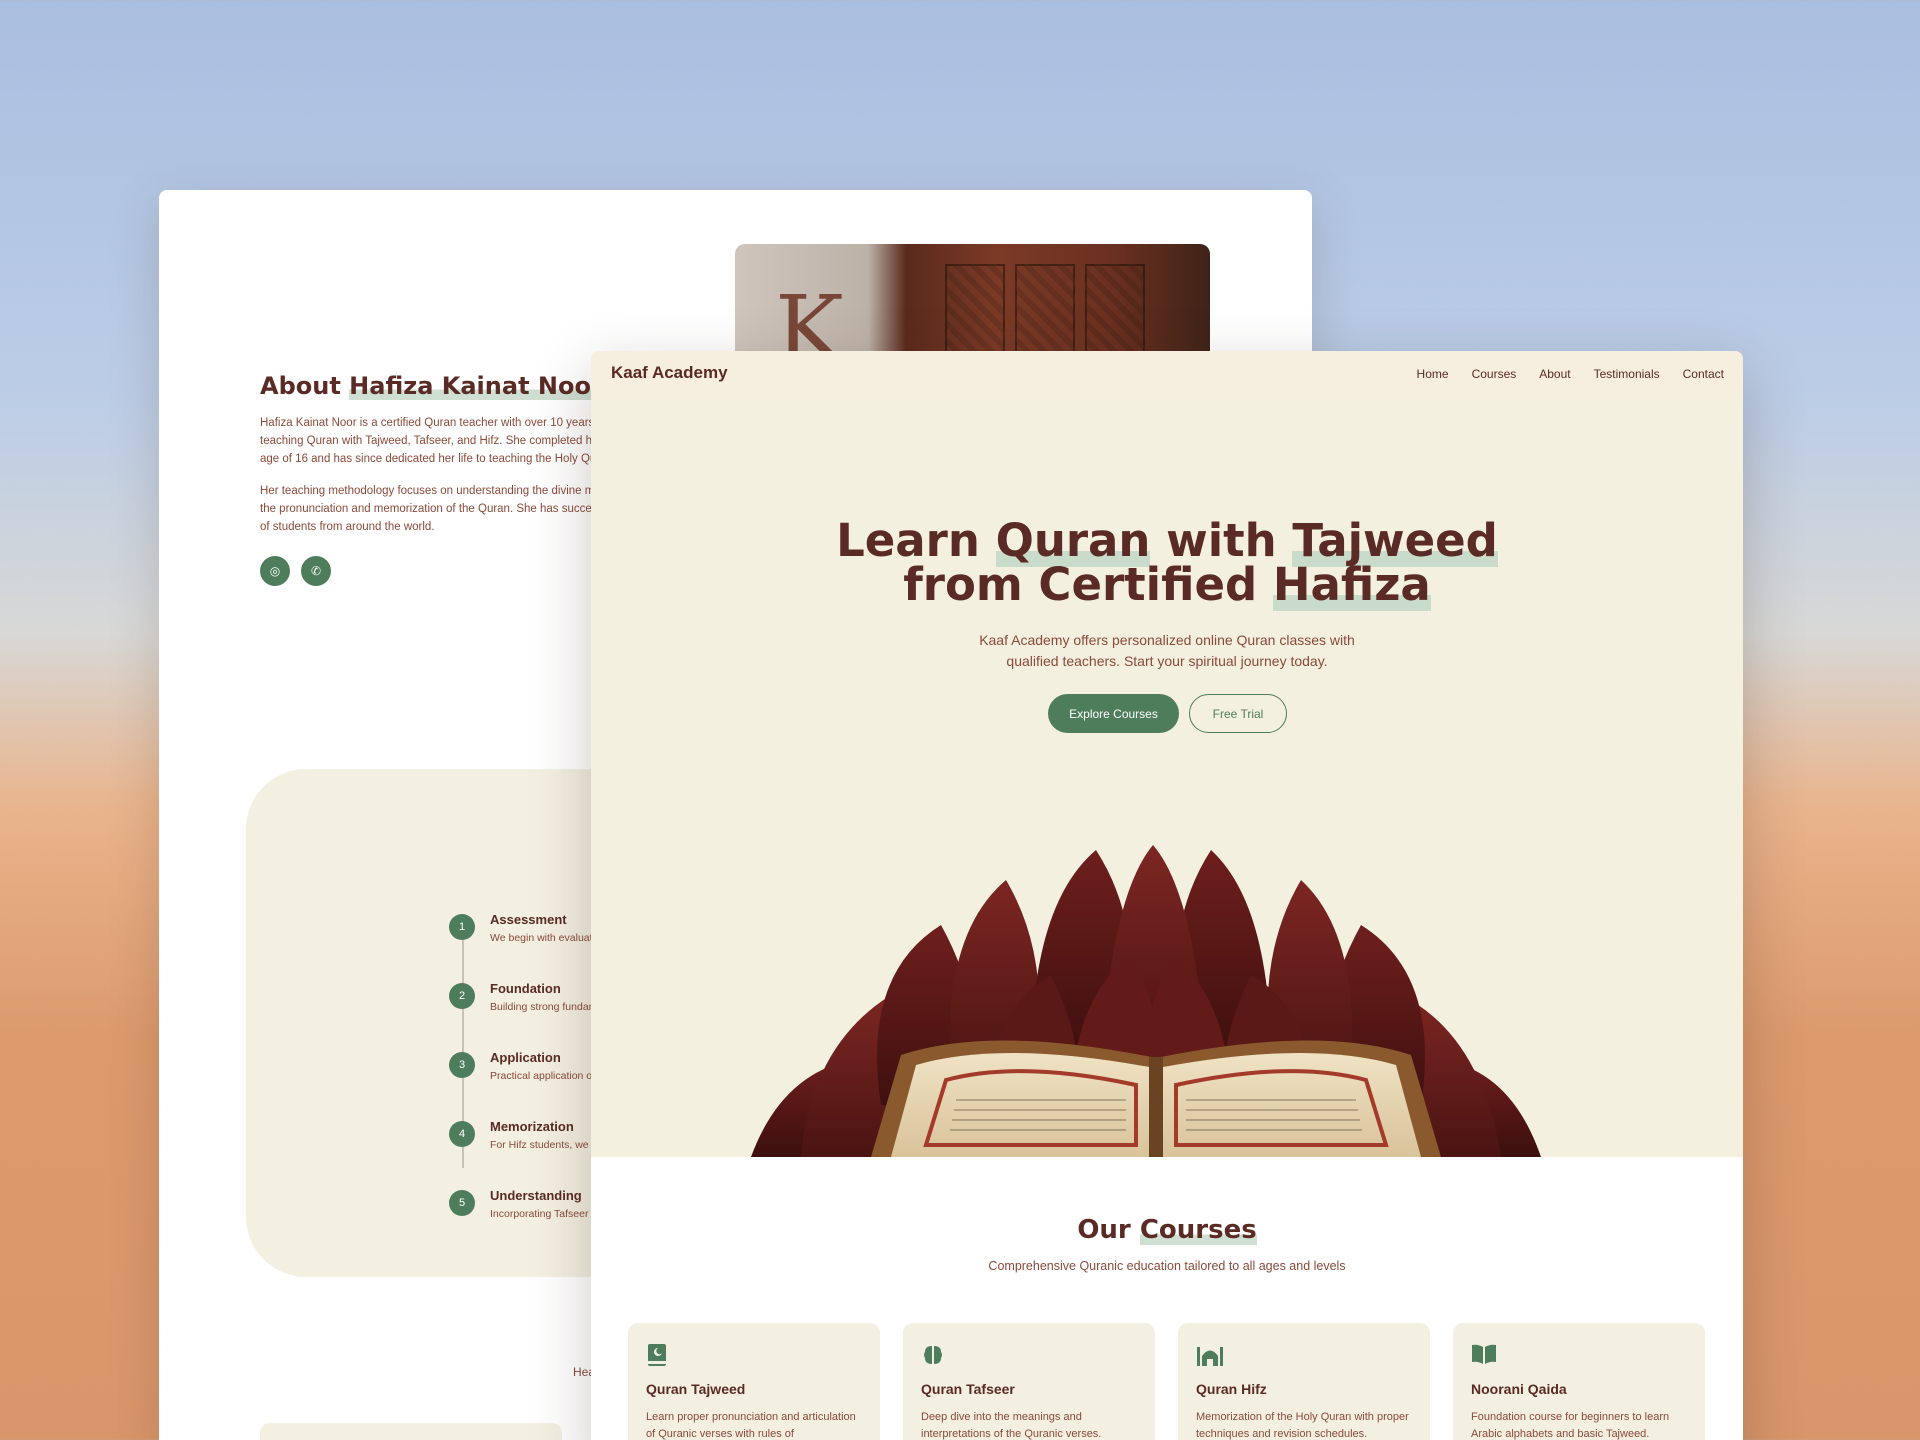 The width and height of the screenshot is (1920, 1440). Describe the element at coordinates (462, 927) in the screenshot. I see `step-number: 1` at that location.